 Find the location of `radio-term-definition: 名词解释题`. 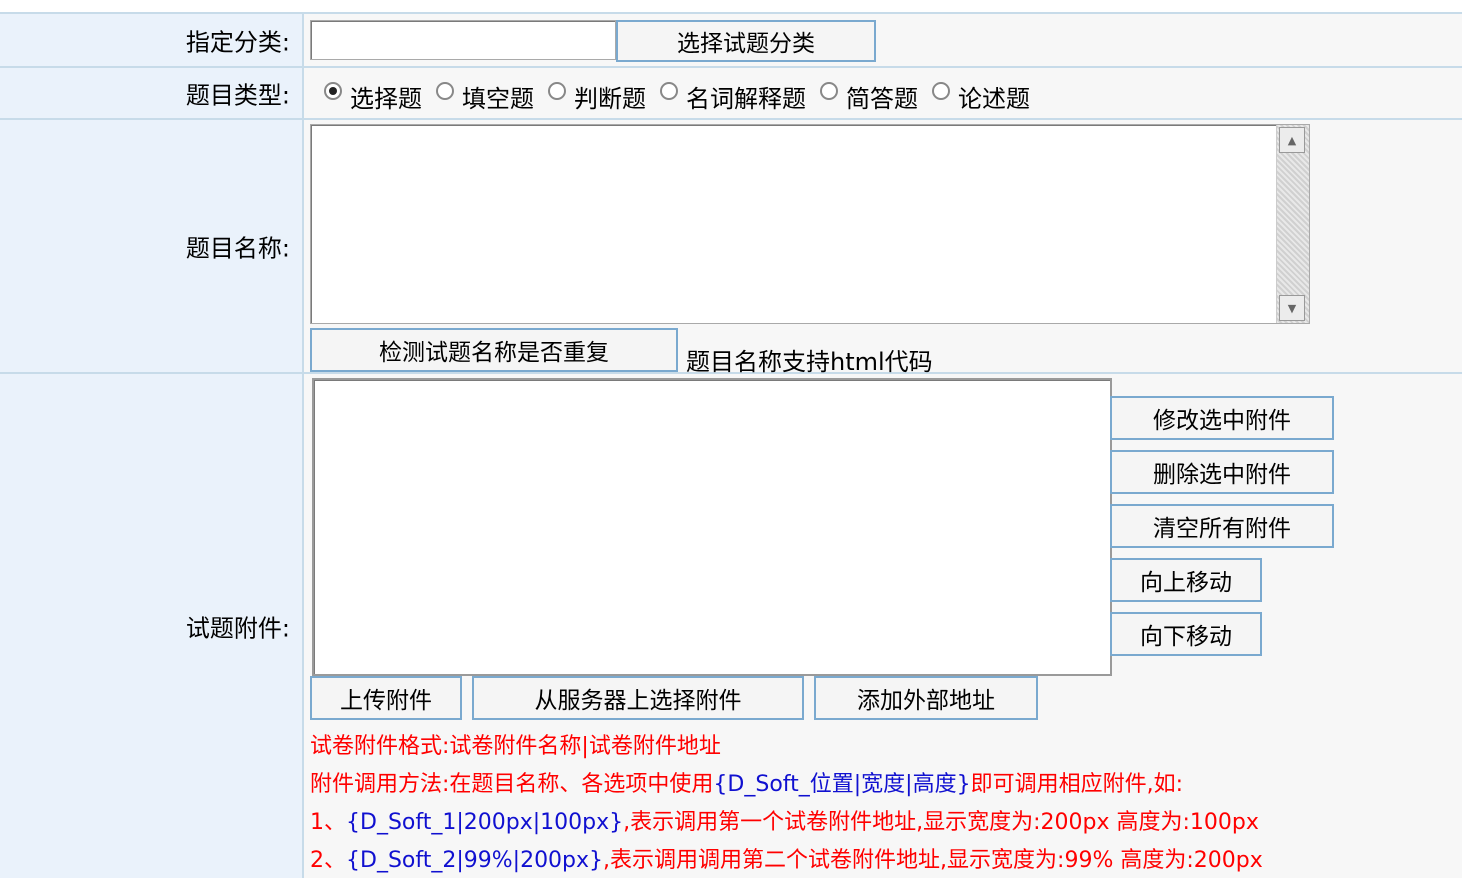

radio-term-definition: 名词解释题 is located at coordinates (733, 93).